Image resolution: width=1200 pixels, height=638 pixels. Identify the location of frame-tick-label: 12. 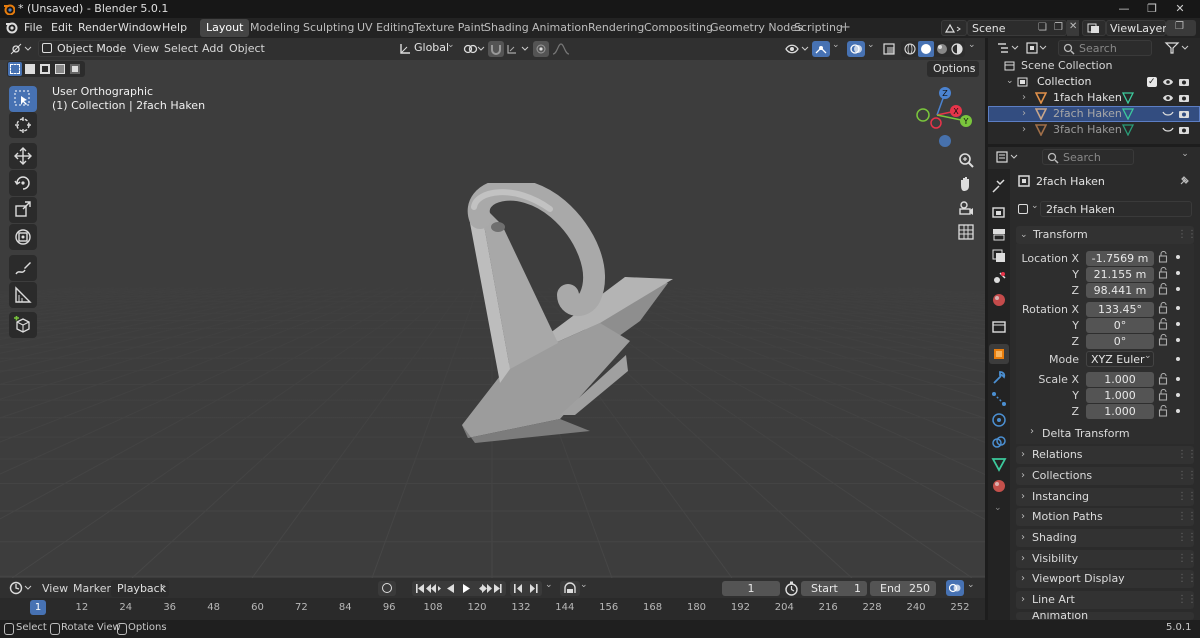
(82, 607).